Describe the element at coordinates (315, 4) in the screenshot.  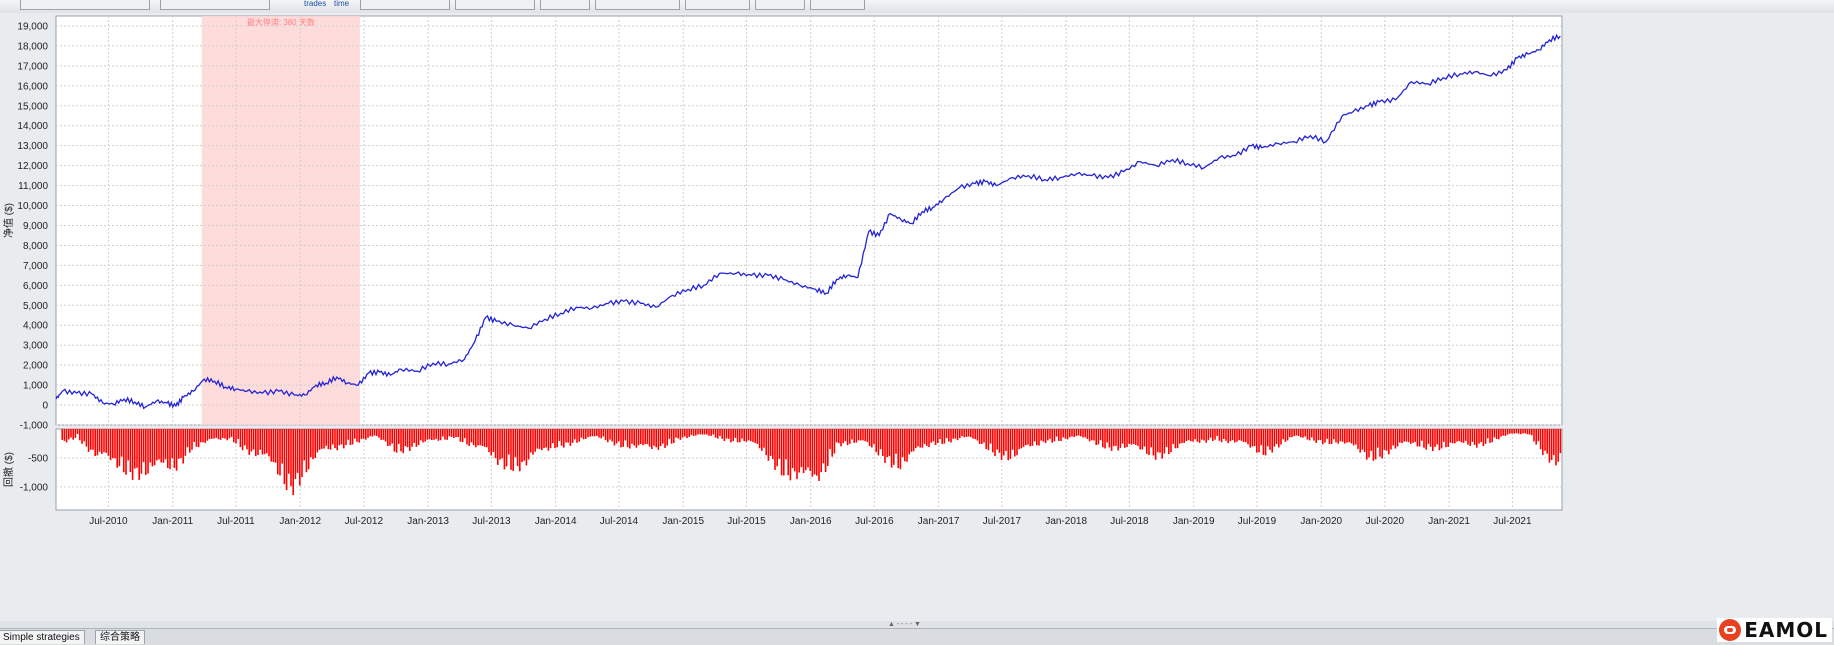
I see `trades-toggle: trades` at that location.